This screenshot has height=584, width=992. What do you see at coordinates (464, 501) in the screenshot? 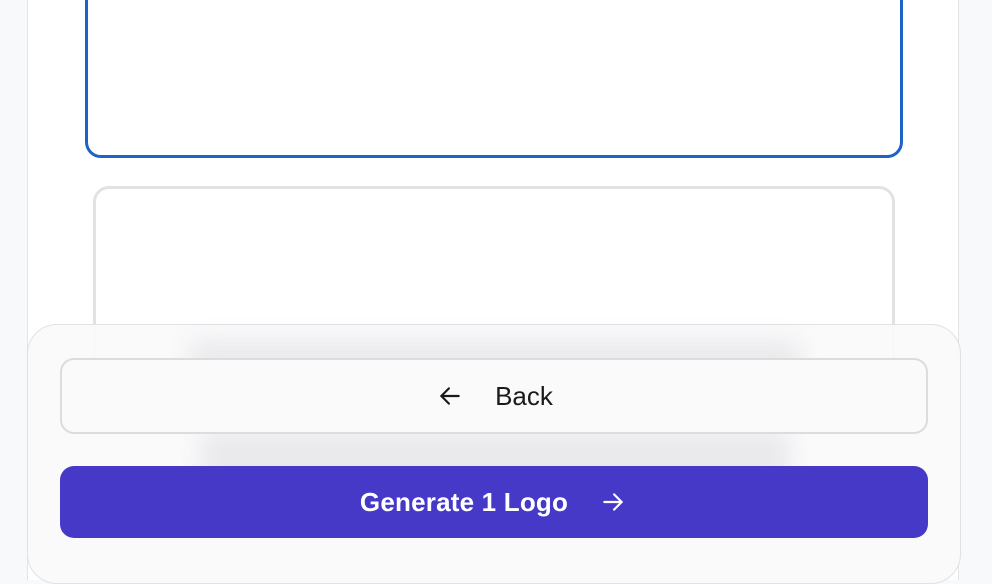
I see `generate-button-label: Generate 1 Logo` at bounding box center [464, 501].